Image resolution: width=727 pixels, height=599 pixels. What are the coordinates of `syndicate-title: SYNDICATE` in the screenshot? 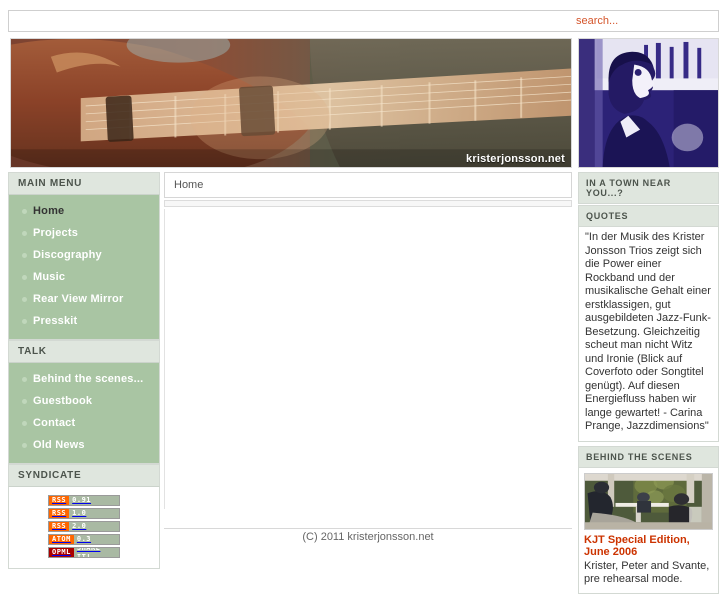 It's located at (84, 475).